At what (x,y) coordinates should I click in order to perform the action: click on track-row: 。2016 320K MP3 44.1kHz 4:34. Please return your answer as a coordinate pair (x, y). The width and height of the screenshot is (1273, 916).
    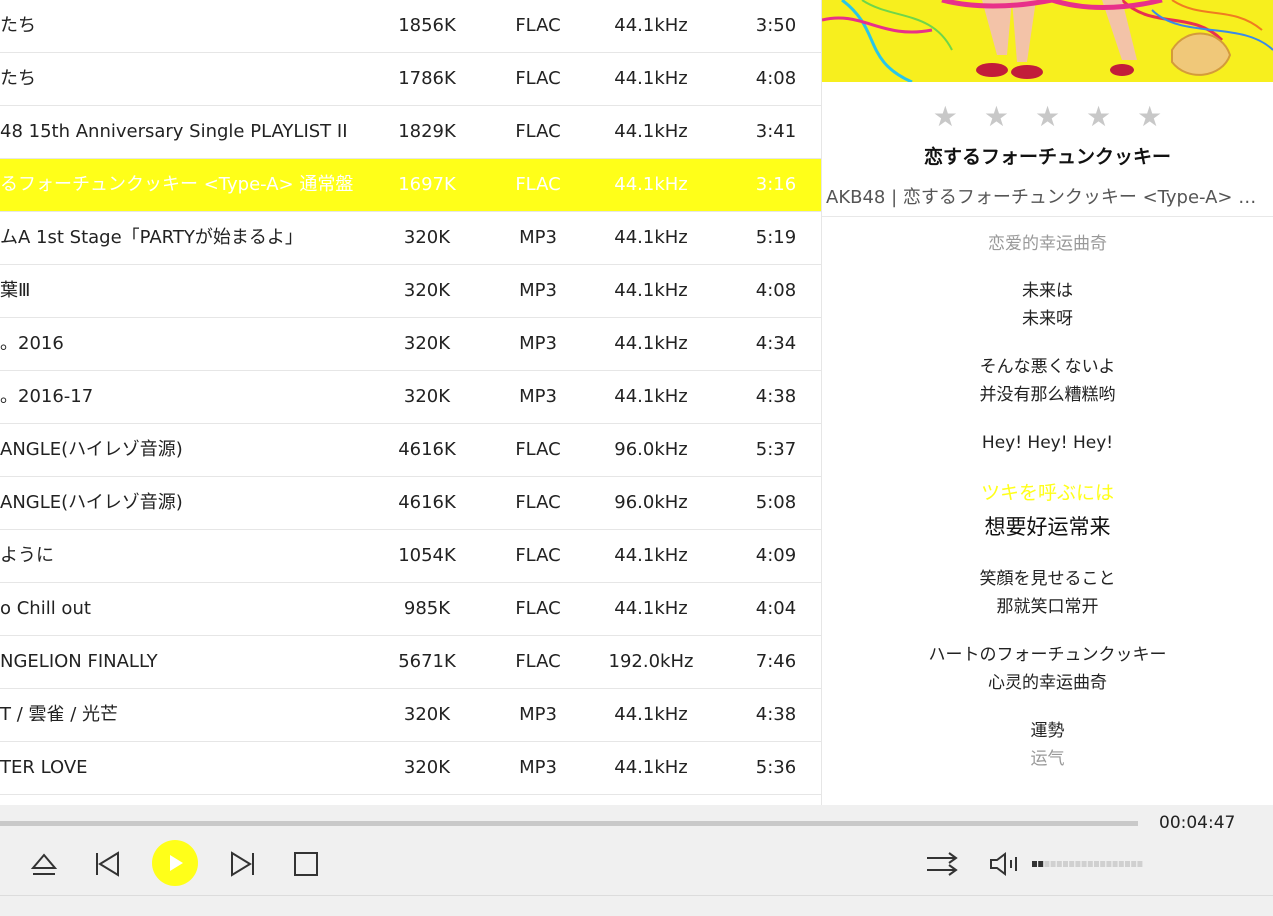
    Looking at the image, I should click on (410, 344).